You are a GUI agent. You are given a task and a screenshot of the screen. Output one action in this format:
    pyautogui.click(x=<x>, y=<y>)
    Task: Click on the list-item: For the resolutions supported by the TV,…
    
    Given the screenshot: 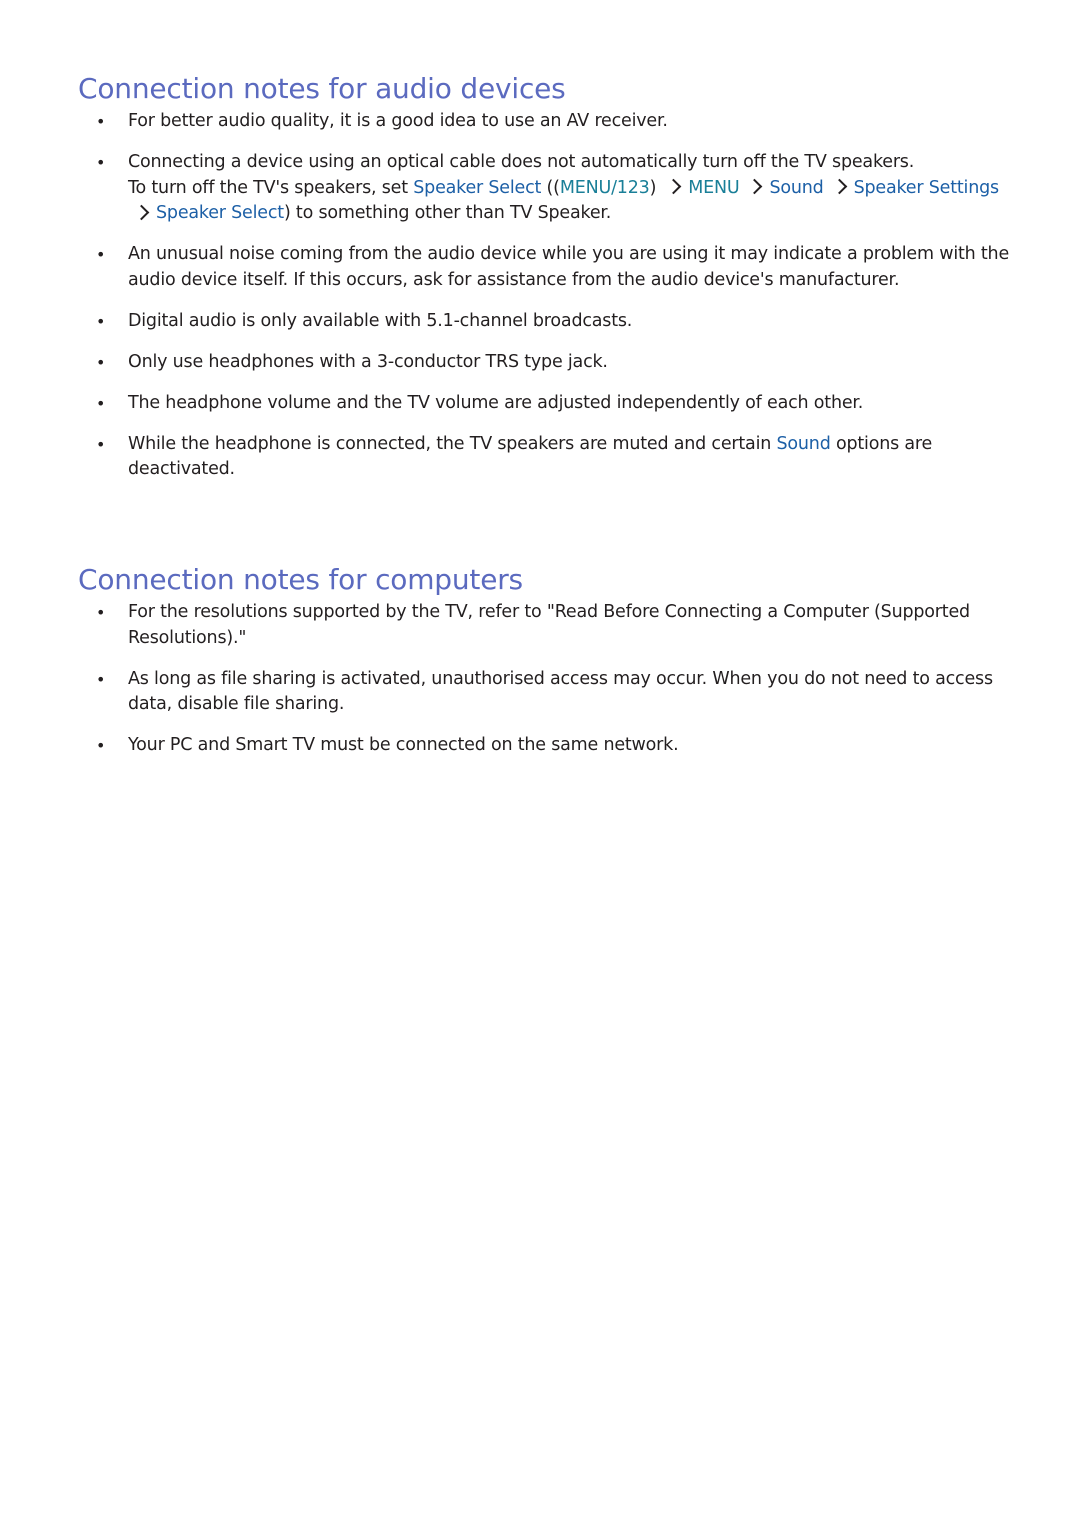 What is the action you would take?
    pyautogui.click(x=548, y=625)
    